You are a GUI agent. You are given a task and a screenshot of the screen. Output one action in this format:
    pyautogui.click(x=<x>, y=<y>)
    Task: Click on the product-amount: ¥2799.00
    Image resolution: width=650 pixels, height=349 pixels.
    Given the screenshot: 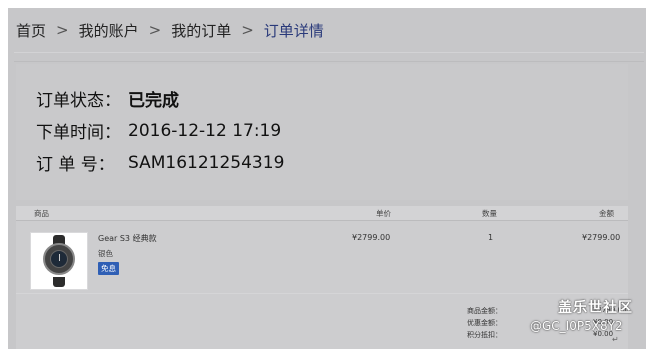 What is the action you would take?
    pyautogui.click(x=601, y=237)
    